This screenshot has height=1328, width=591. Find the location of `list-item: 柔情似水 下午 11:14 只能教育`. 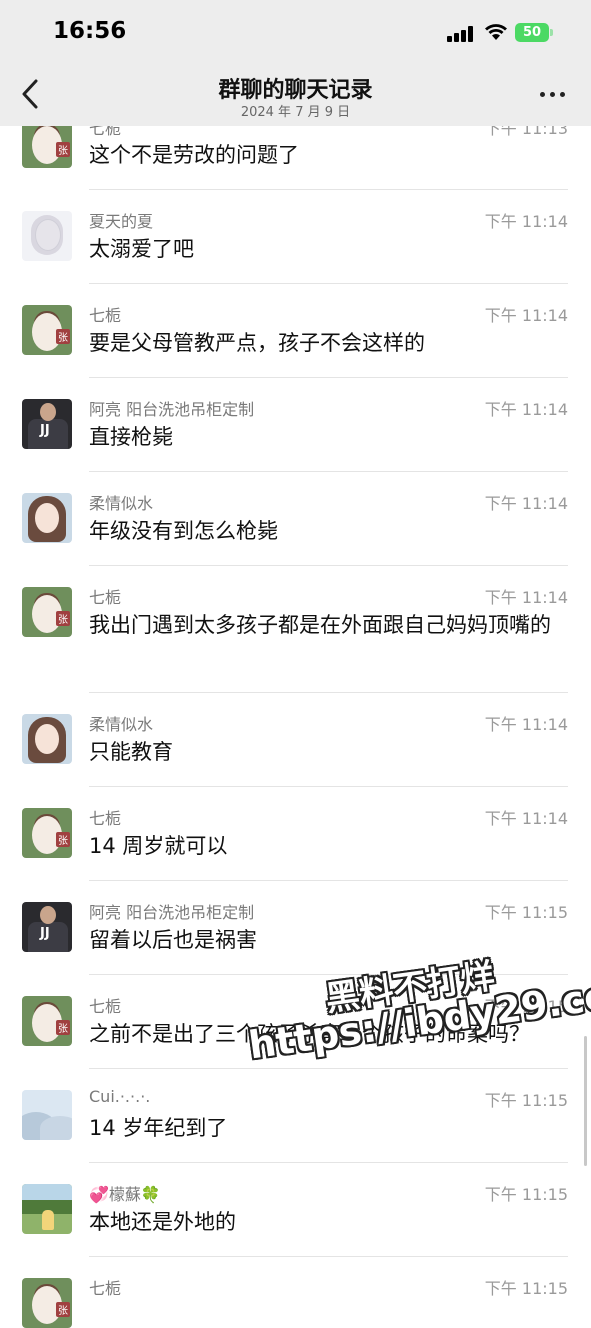

list-item: 柔情似水 下午 11:14 只能教育 is located at coordinates (295, 740).